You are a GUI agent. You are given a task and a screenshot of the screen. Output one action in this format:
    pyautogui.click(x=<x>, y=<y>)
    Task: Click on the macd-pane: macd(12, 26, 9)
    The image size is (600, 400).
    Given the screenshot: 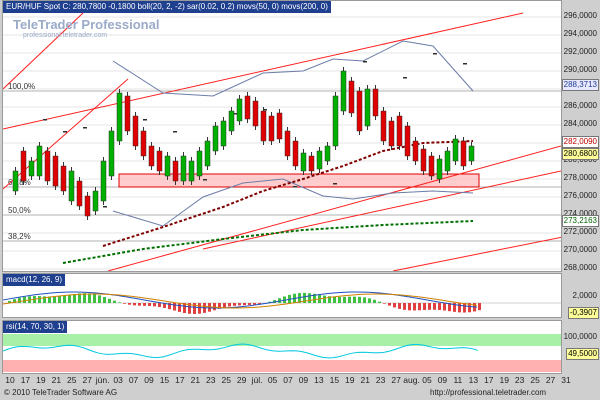 What is the action you would take?
    pyautogui.click(x=282, y=295)
    